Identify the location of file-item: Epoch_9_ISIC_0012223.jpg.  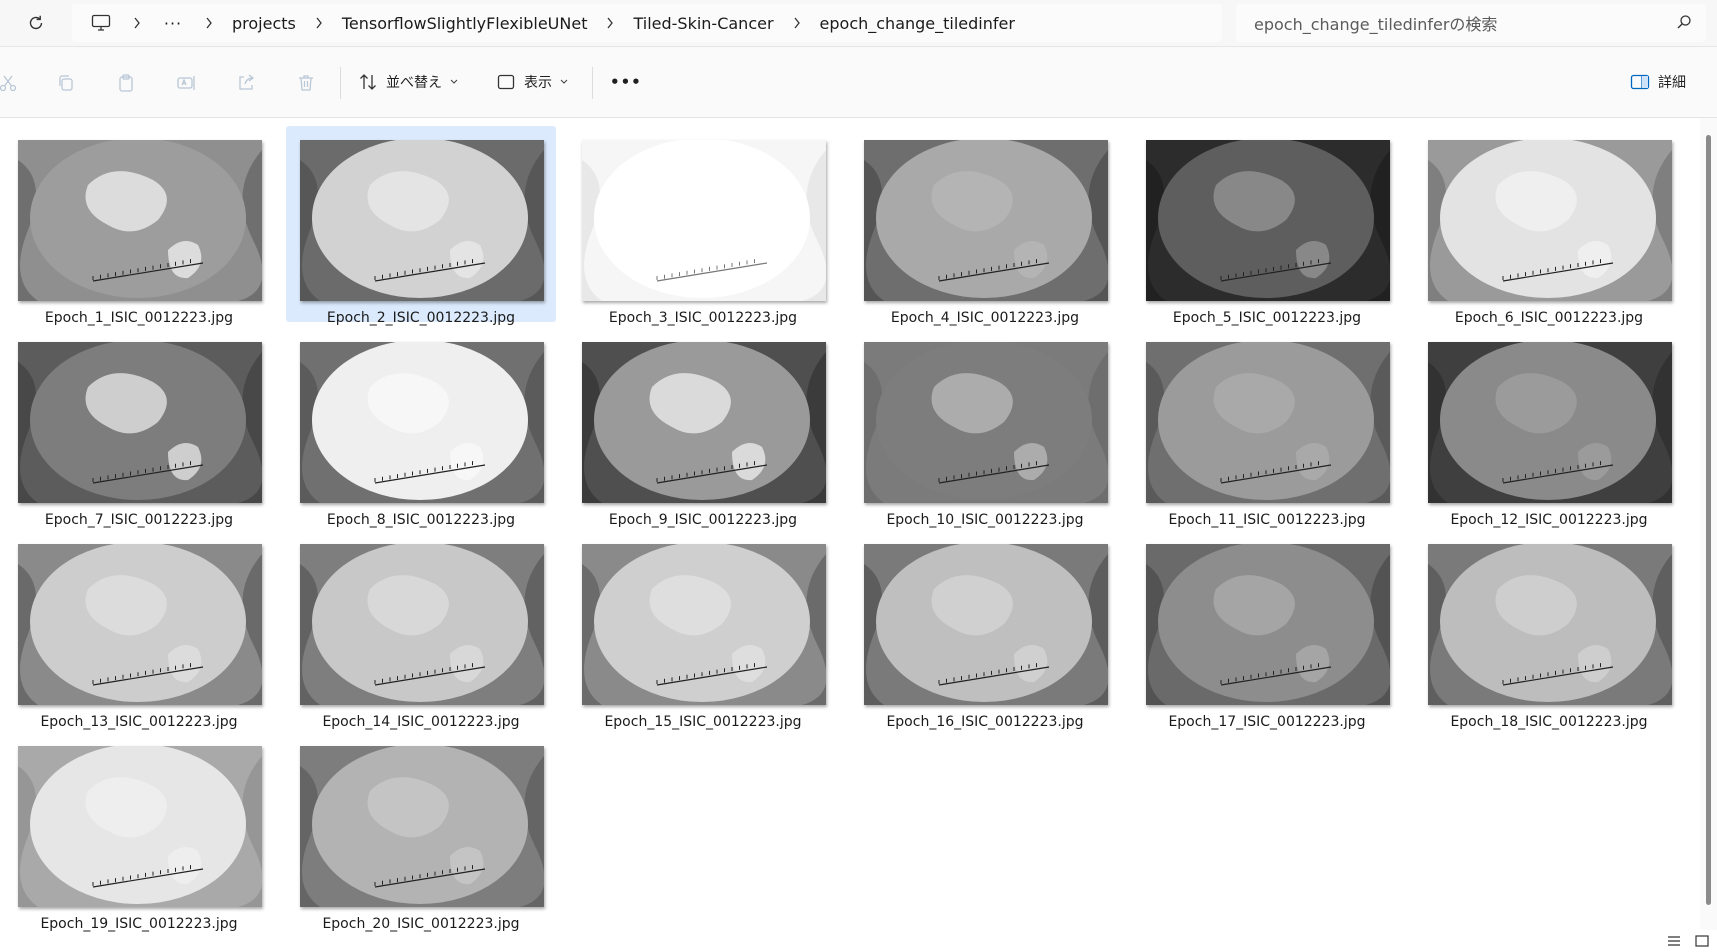
(703, 428).